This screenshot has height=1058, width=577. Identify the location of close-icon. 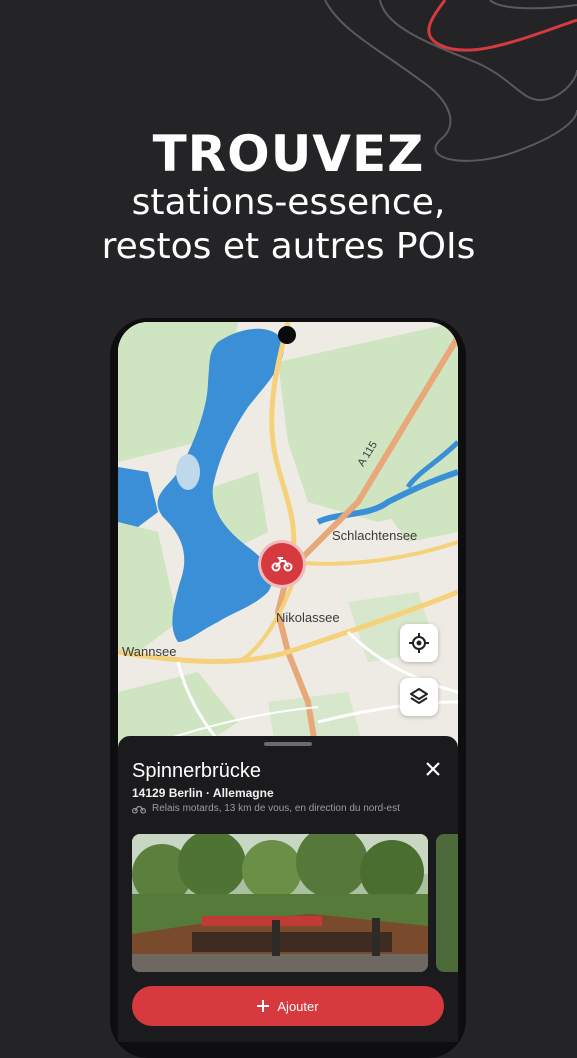
(433, 769).